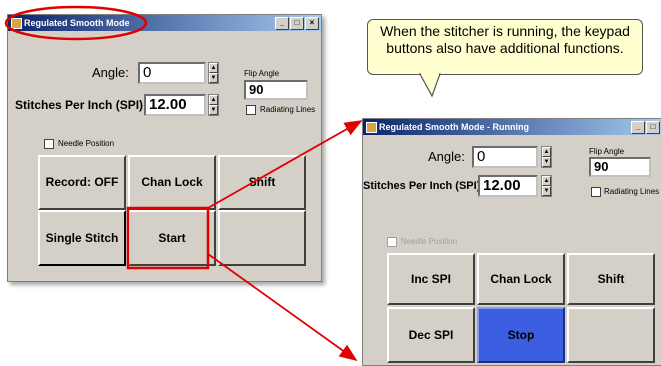 The width and height of the screenshot is (661, 366). I want to click on inc-spi-button: Inc SPI, so click(431, 279).